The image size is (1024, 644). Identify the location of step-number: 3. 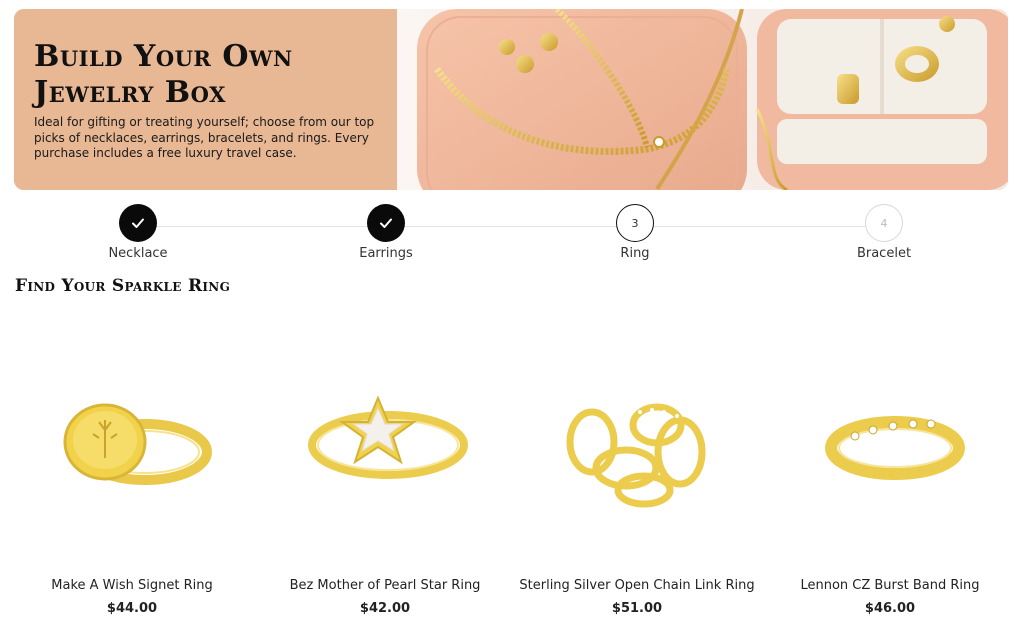
(635, 223).